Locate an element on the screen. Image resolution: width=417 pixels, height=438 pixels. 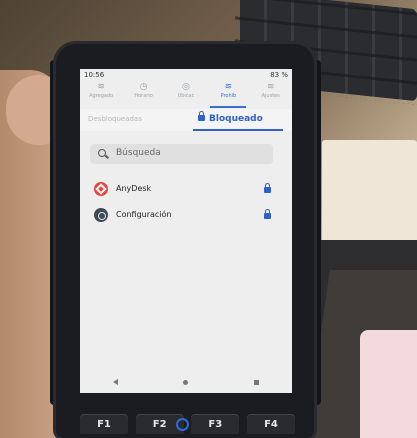
pink-object is located at coordinates (388, 384).